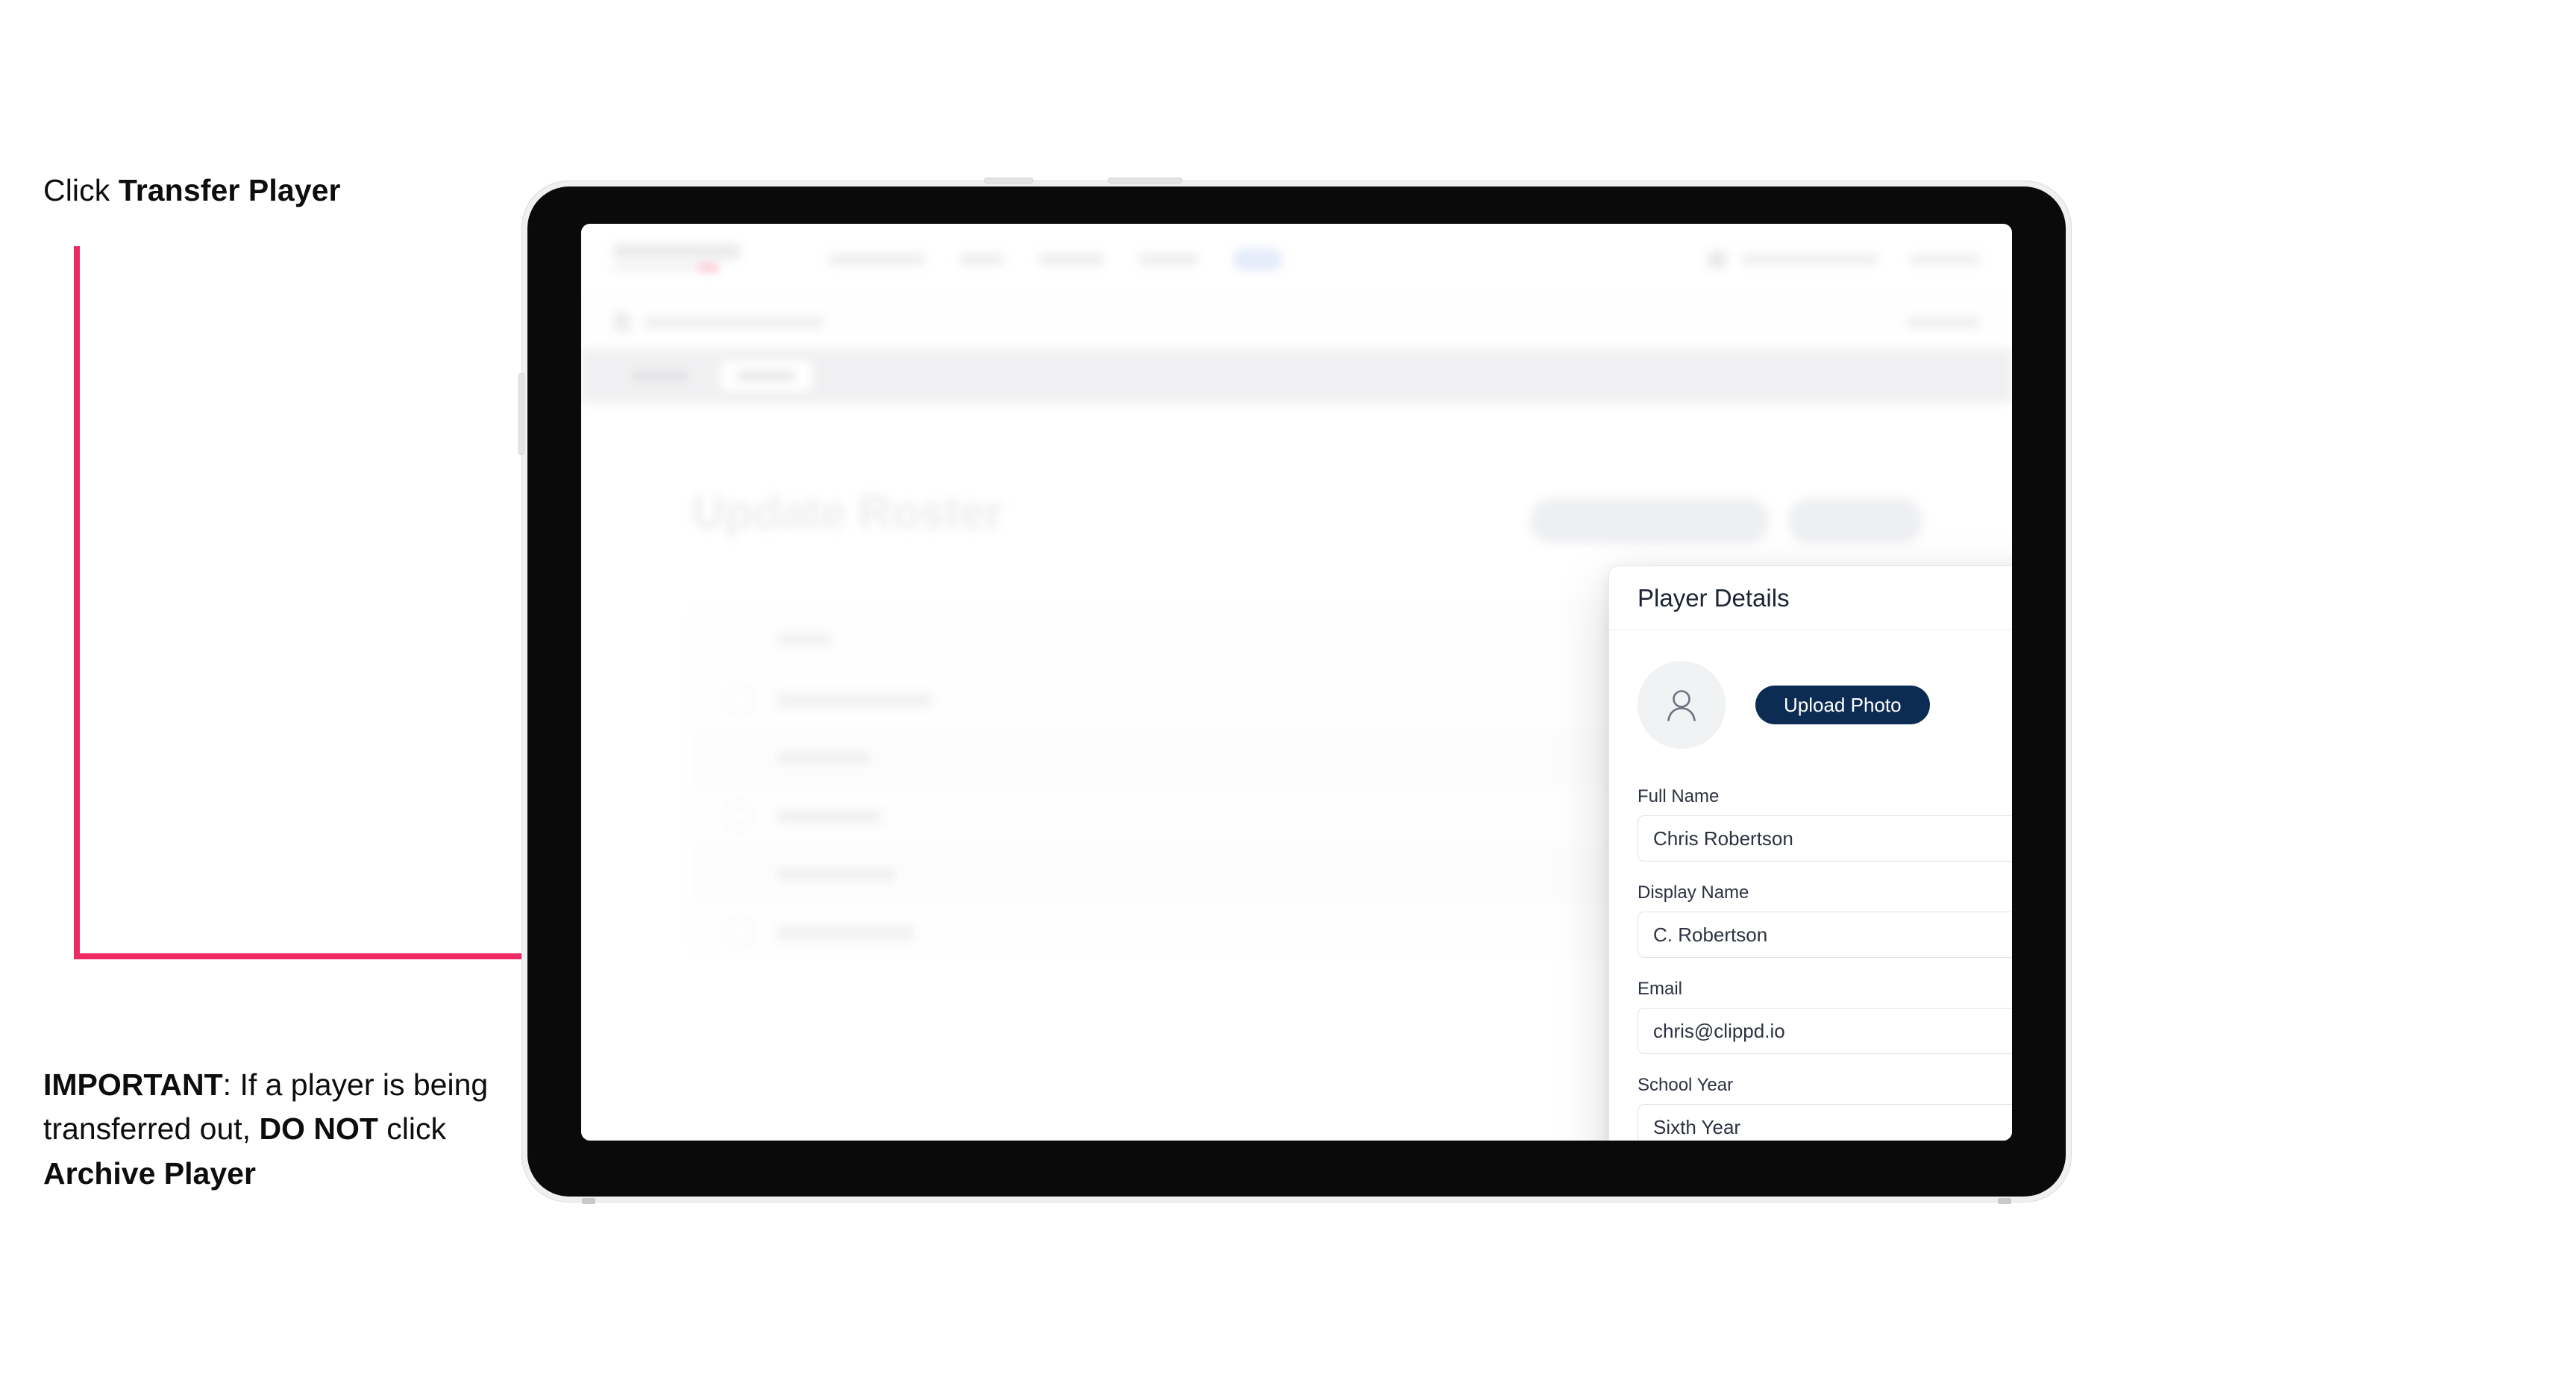  What do you see at coordinates (1679, 796) in the screenshot?
I see `label-full-name: Full Name` at bounding box center [1679, 796].